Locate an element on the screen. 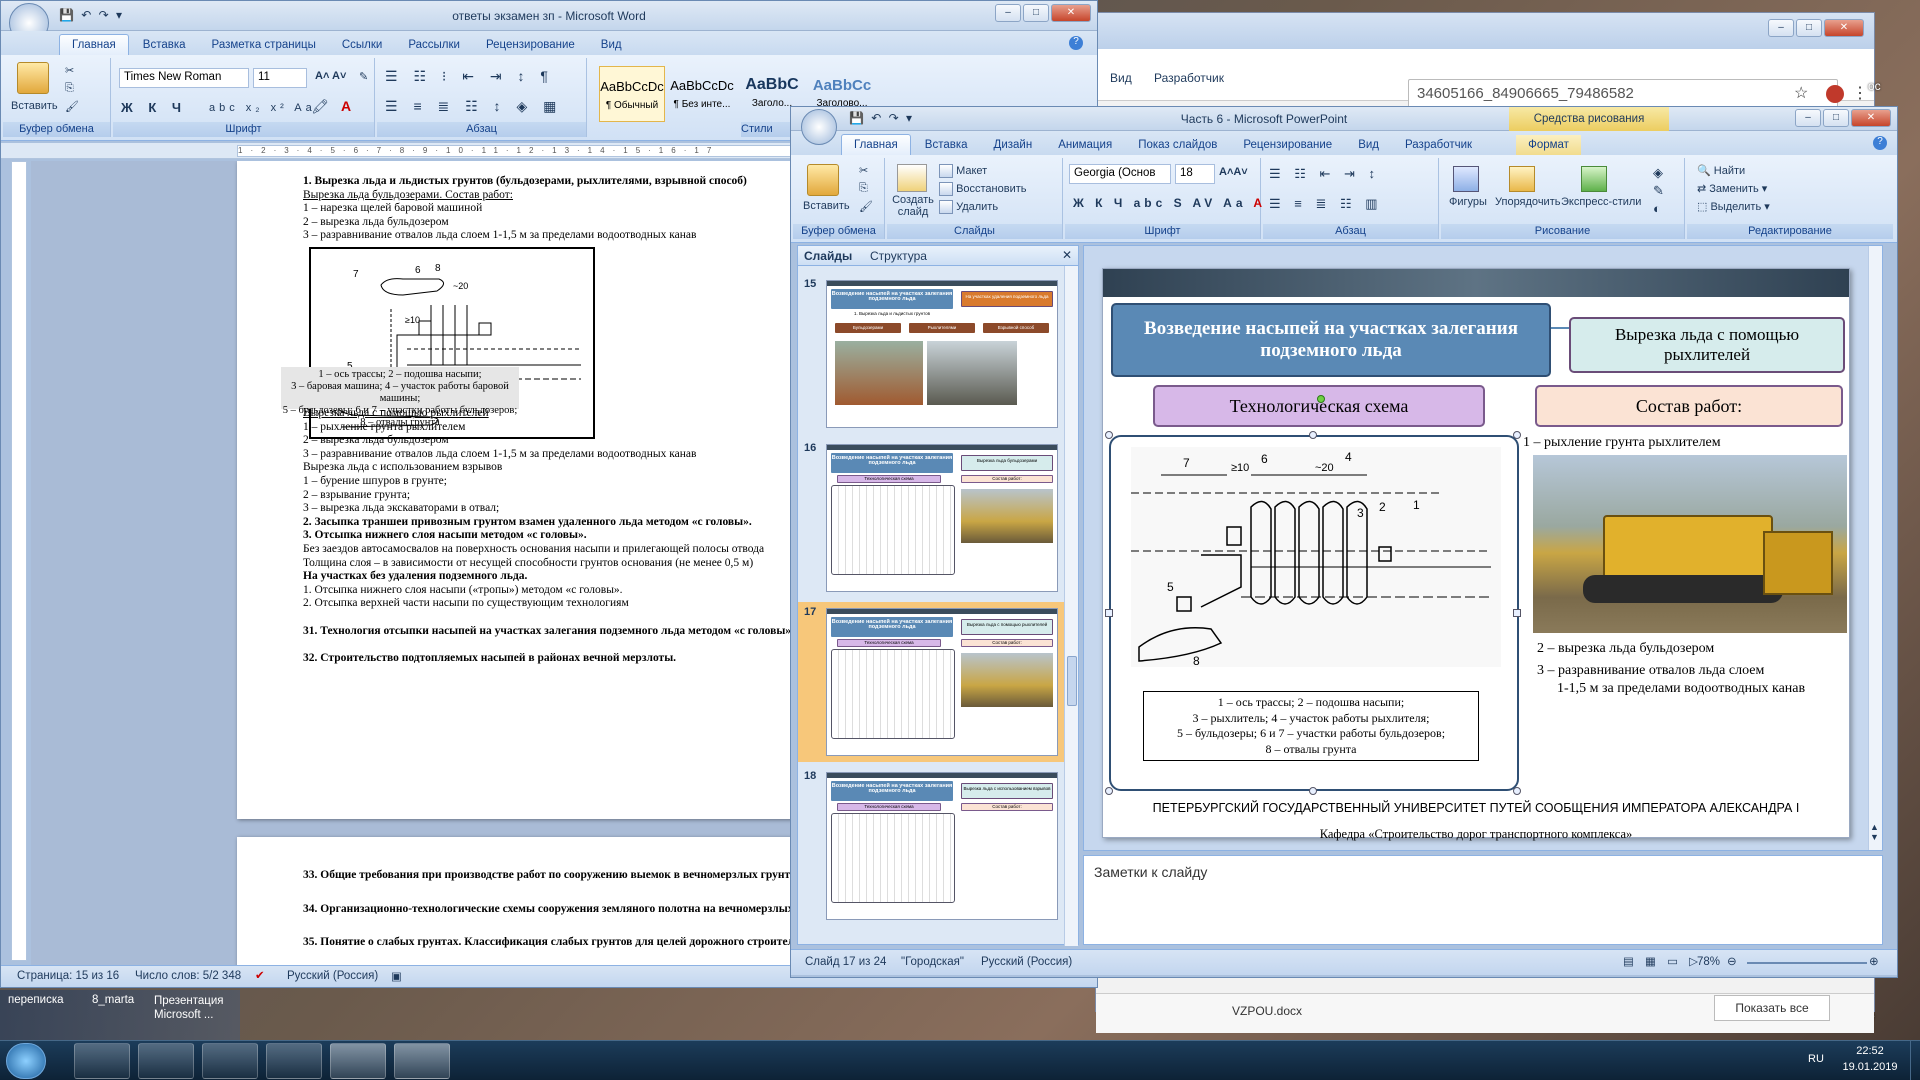  font-color-icon: A is located at coordinates (346, 106).